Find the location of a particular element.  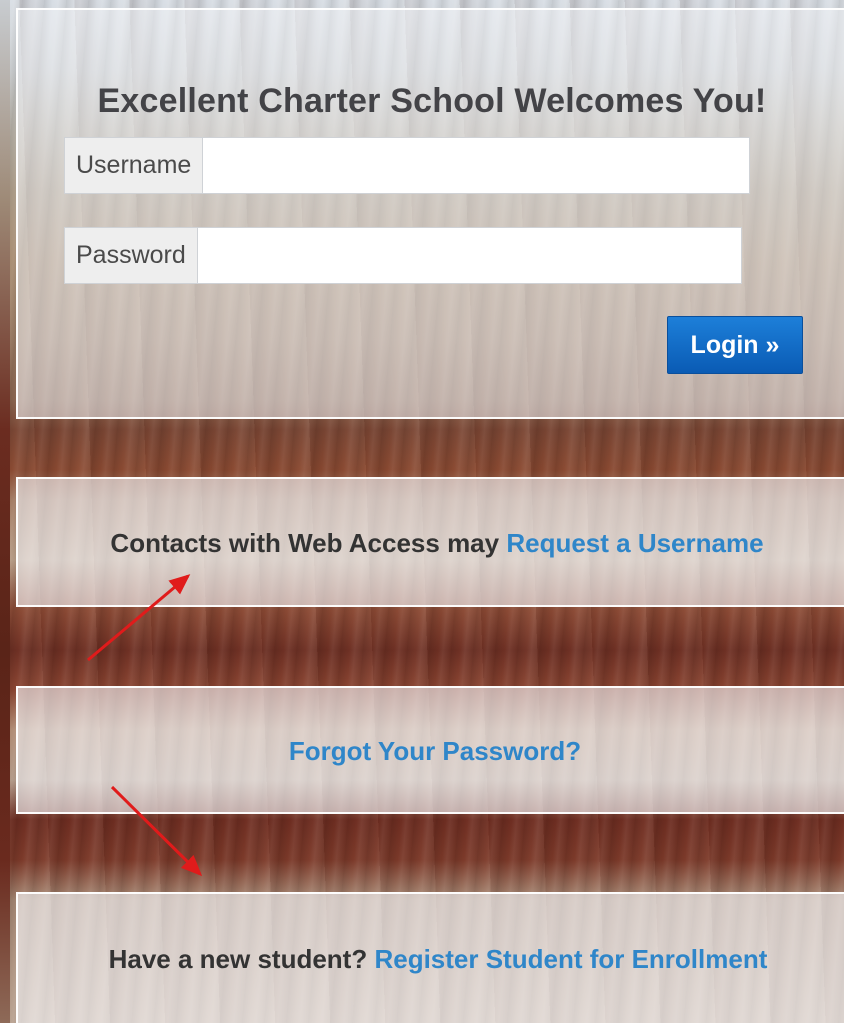

annotation-arrows is located at coordinates (145, 725).